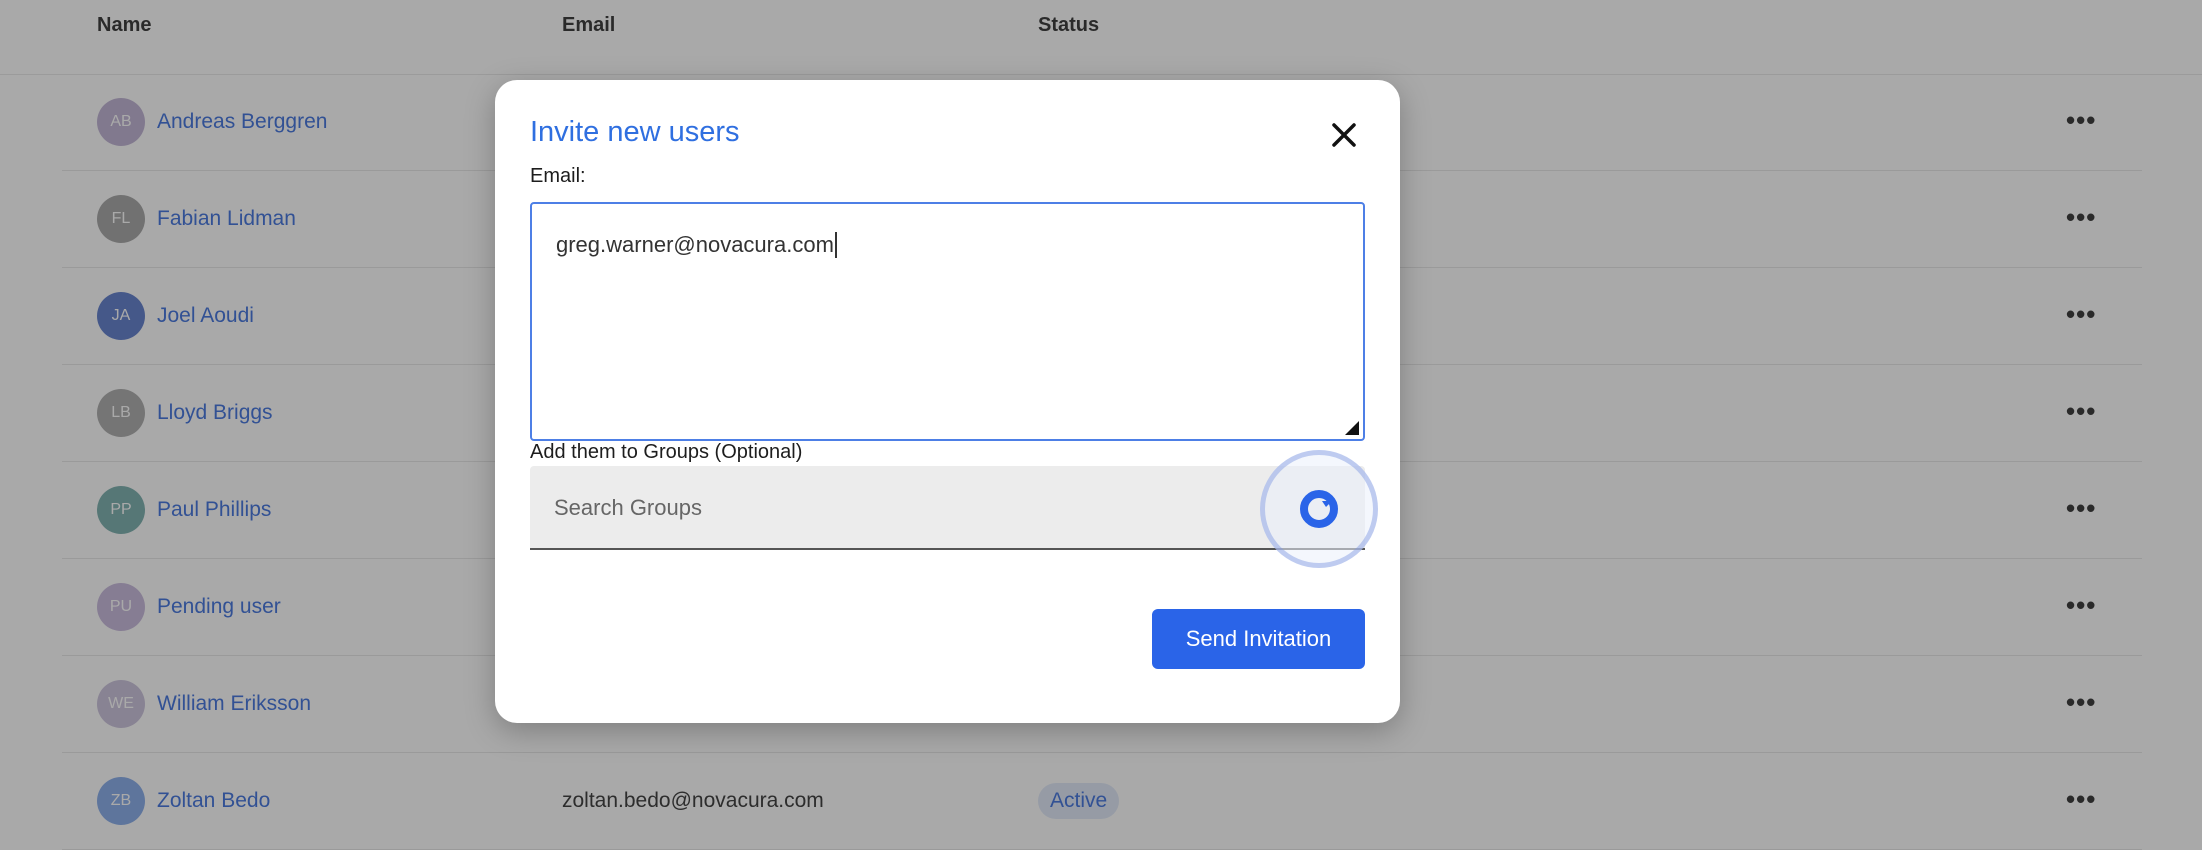 The image size is (2202, 850). Describe the element at coordinates (558, 176) in the screenshot. I see `email-label: Email:` at that location.